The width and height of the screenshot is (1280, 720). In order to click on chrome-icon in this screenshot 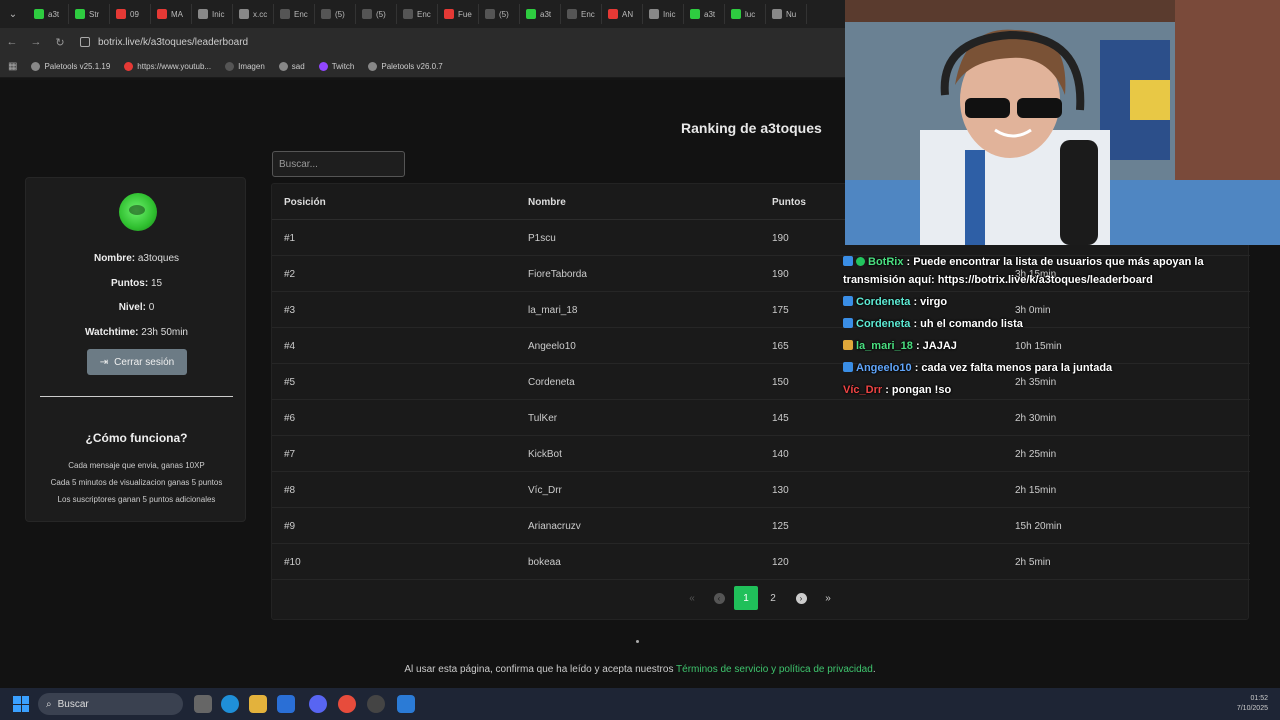, I will do `click(347, 704)`.